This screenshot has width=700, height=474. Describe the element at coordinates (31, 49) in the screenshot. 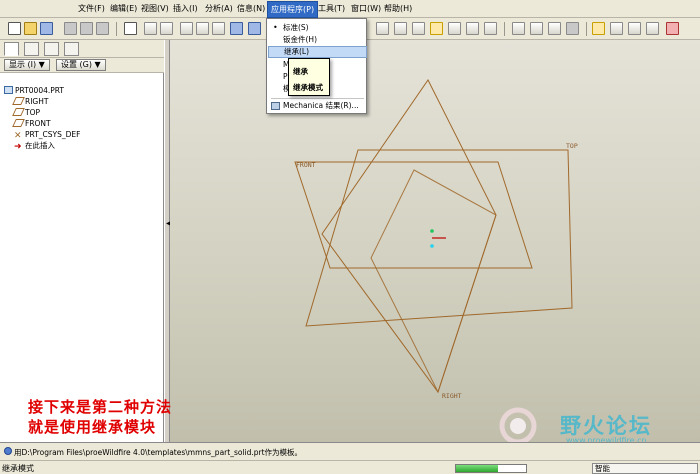

I see `tab-folder-browser` at that location.